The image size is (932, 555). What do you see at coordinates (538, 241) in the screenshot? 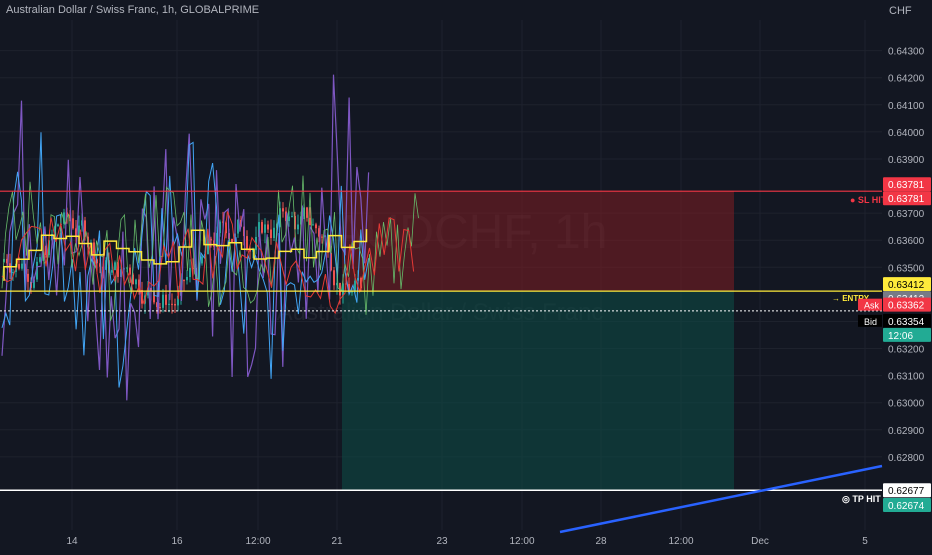
I see `stop-loss-zone` at bounding box center [538, 241].